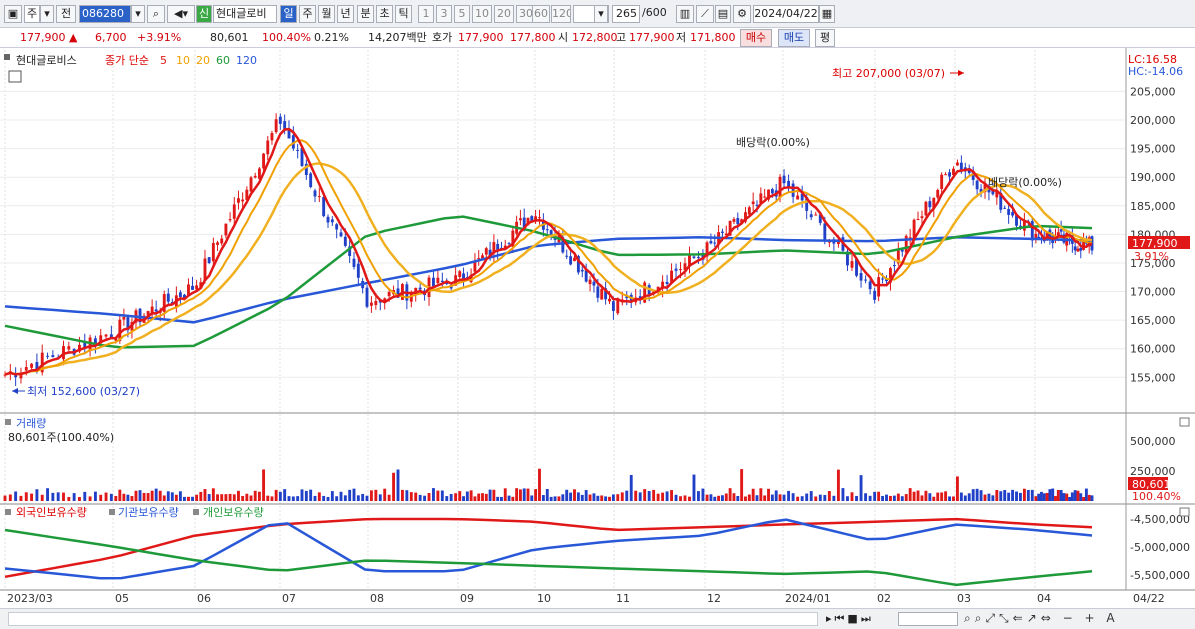 The image size is (1195, 629). What do you see at coordinates (413, 619) in the screenshot?
I see `scroll-track` at bounding box center [413, 619].